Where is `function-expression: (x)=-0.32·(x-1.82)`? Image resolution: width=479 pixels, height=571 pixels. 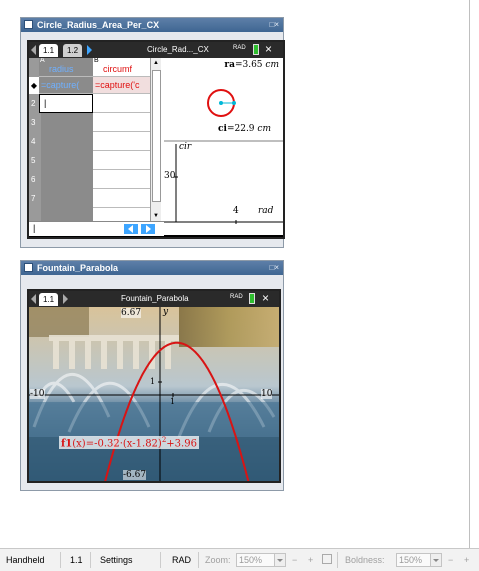
function-expression: (x)=-0.32·(x-1.82) is located at coordinates (117, 444).